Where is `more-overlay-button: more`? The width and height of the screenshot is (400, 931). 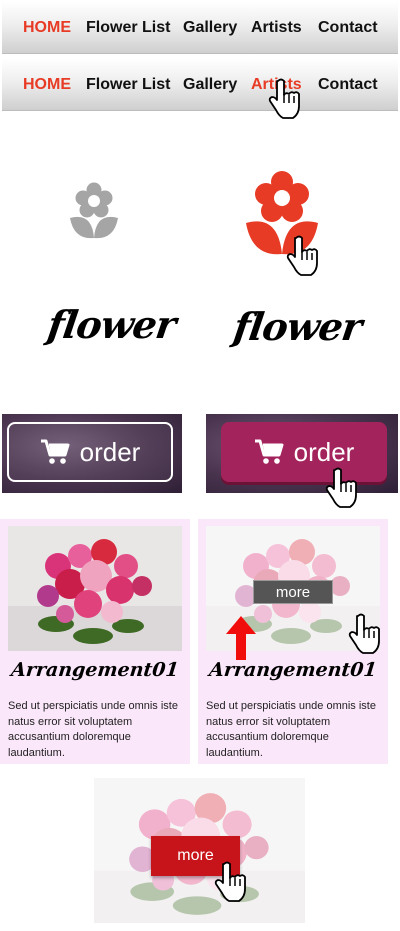
more-overlay-button: more is located at coordinates (293, 592).